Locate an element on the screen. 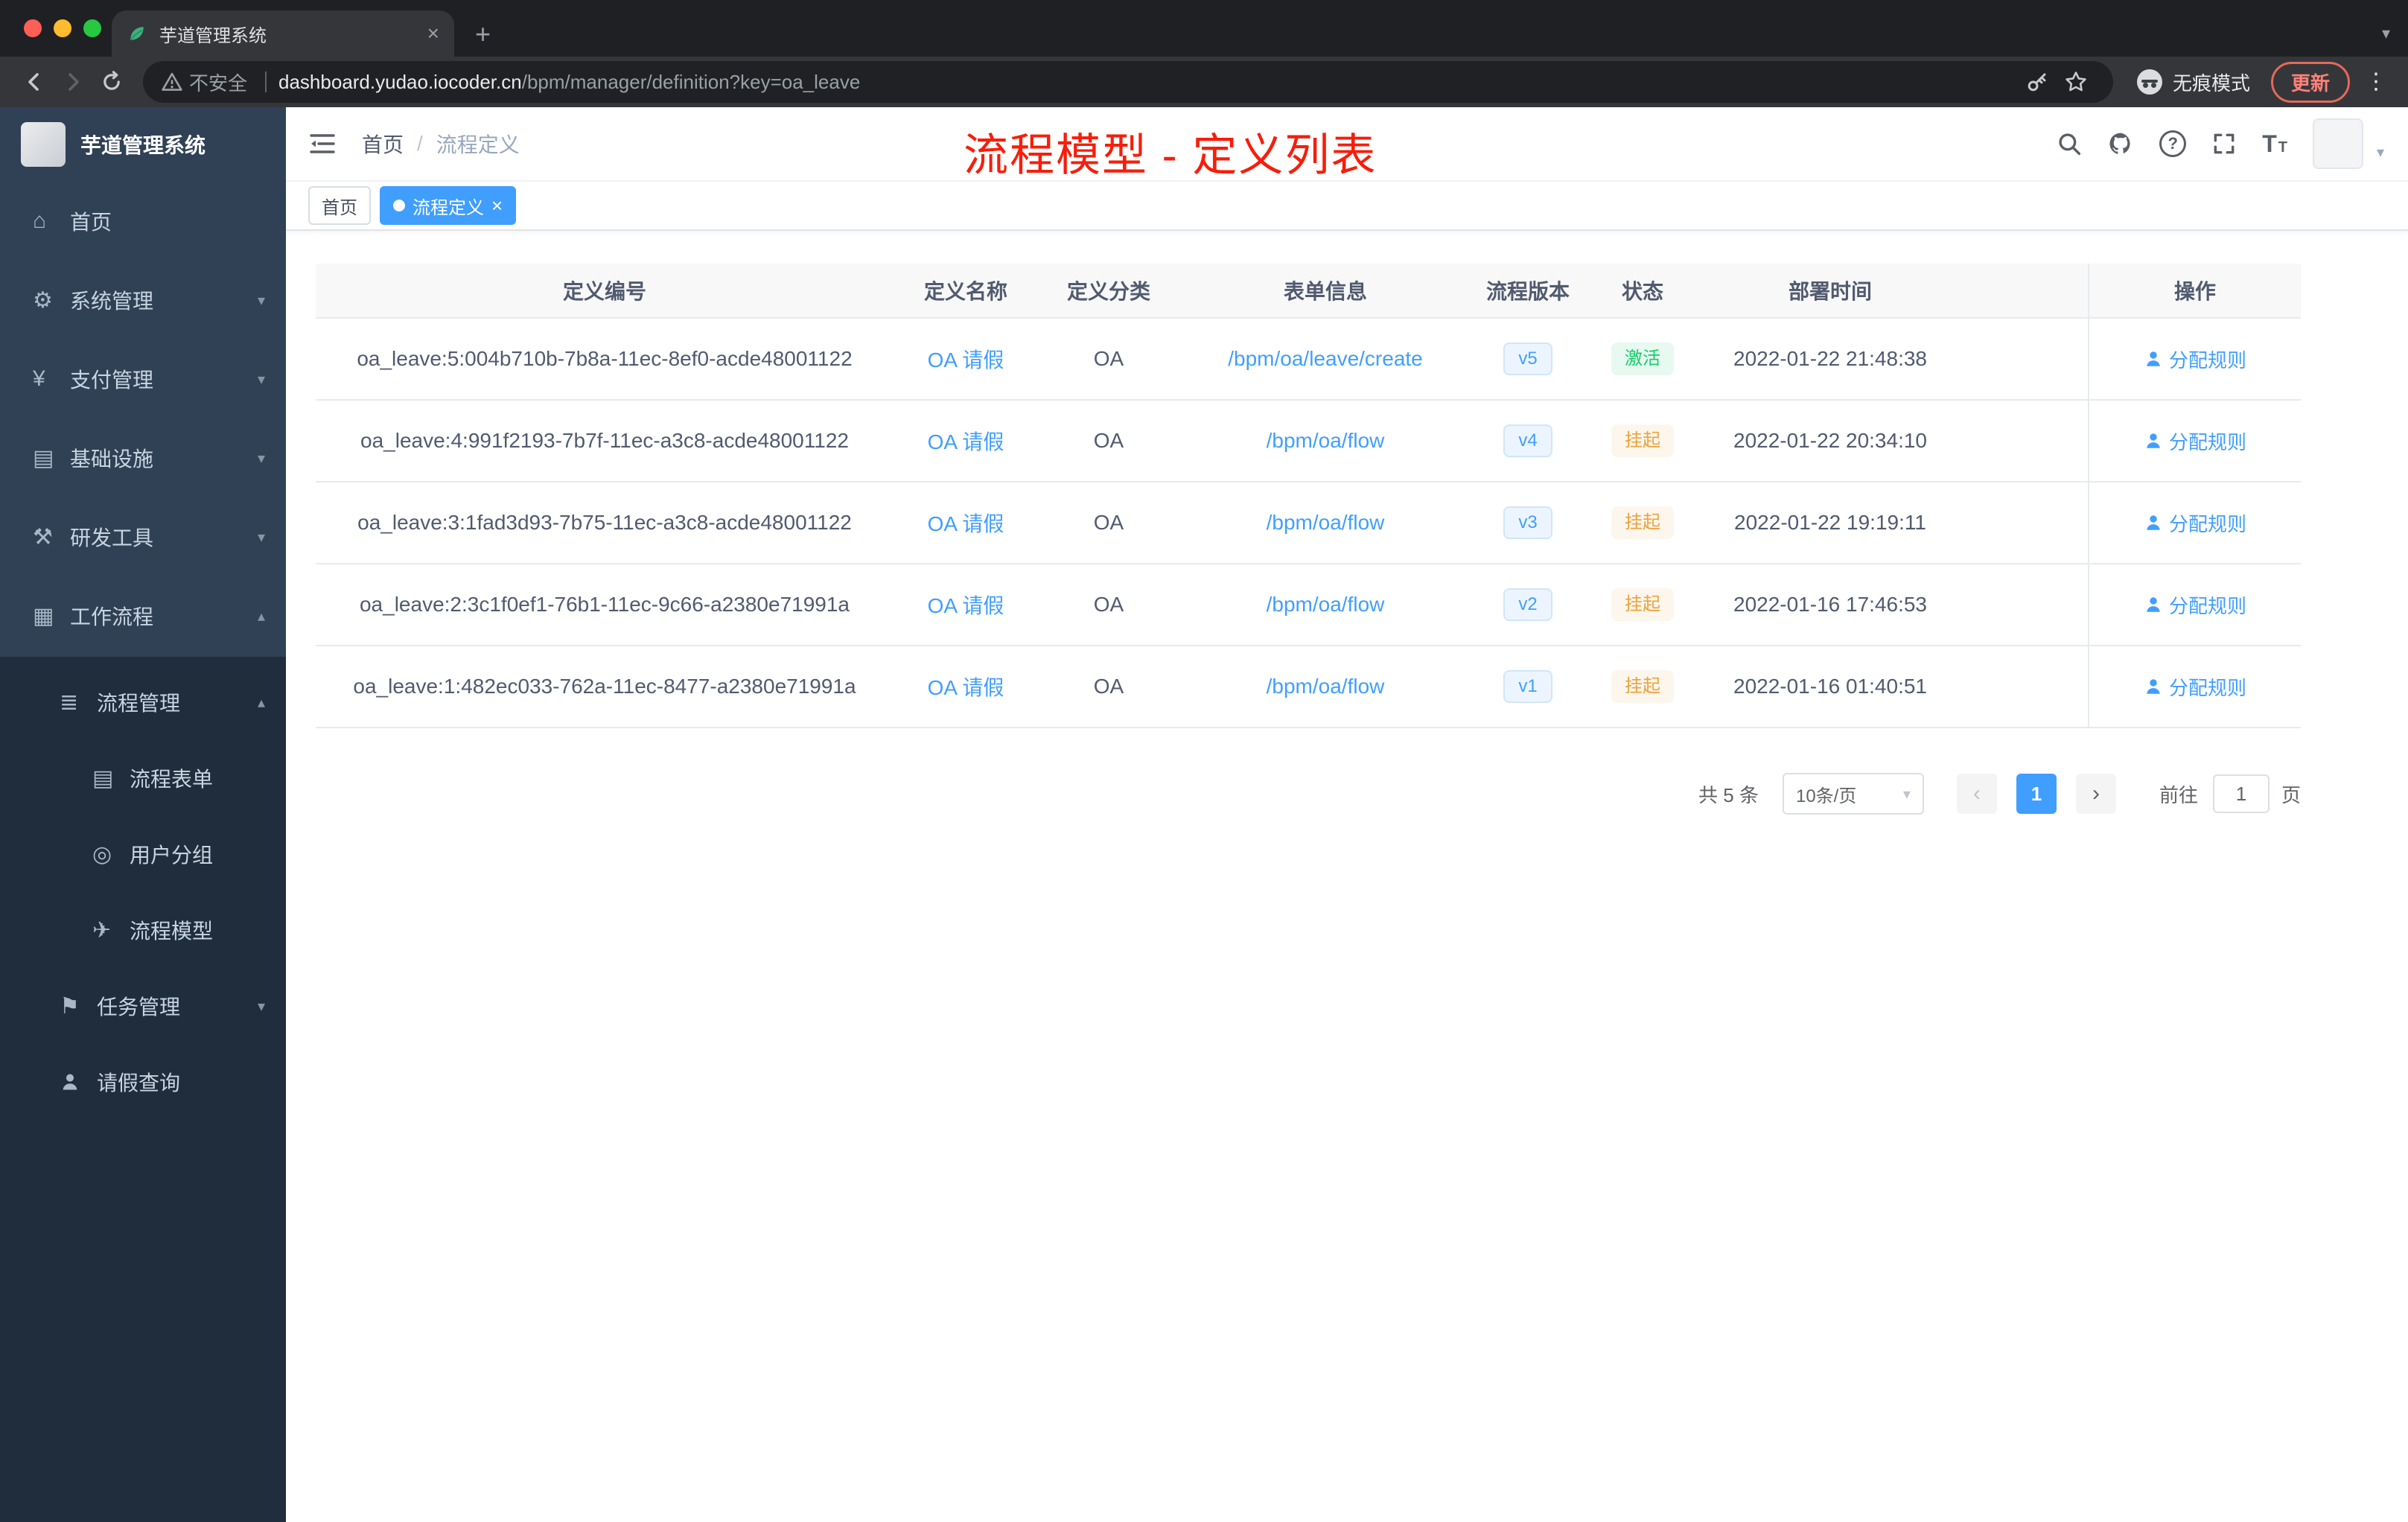 Image resolution: width=2408 pixels, height=1522 pixels. fullscreen-icon is located at coordinates (2224, 143).